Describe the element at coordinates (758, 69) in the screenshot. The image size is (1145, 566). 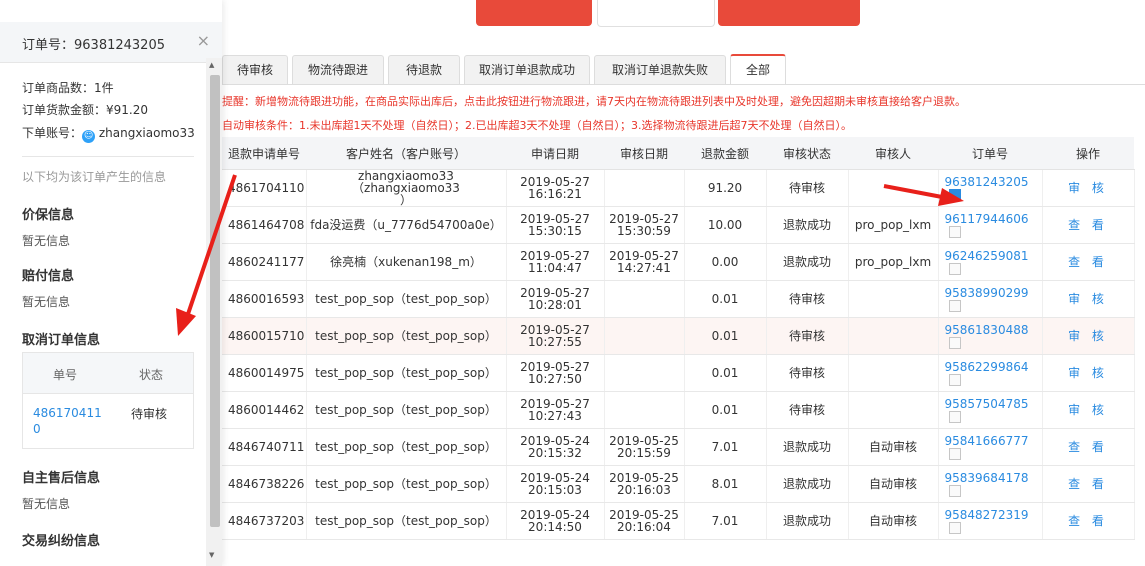
I see `tab-all: 全部` at that location.